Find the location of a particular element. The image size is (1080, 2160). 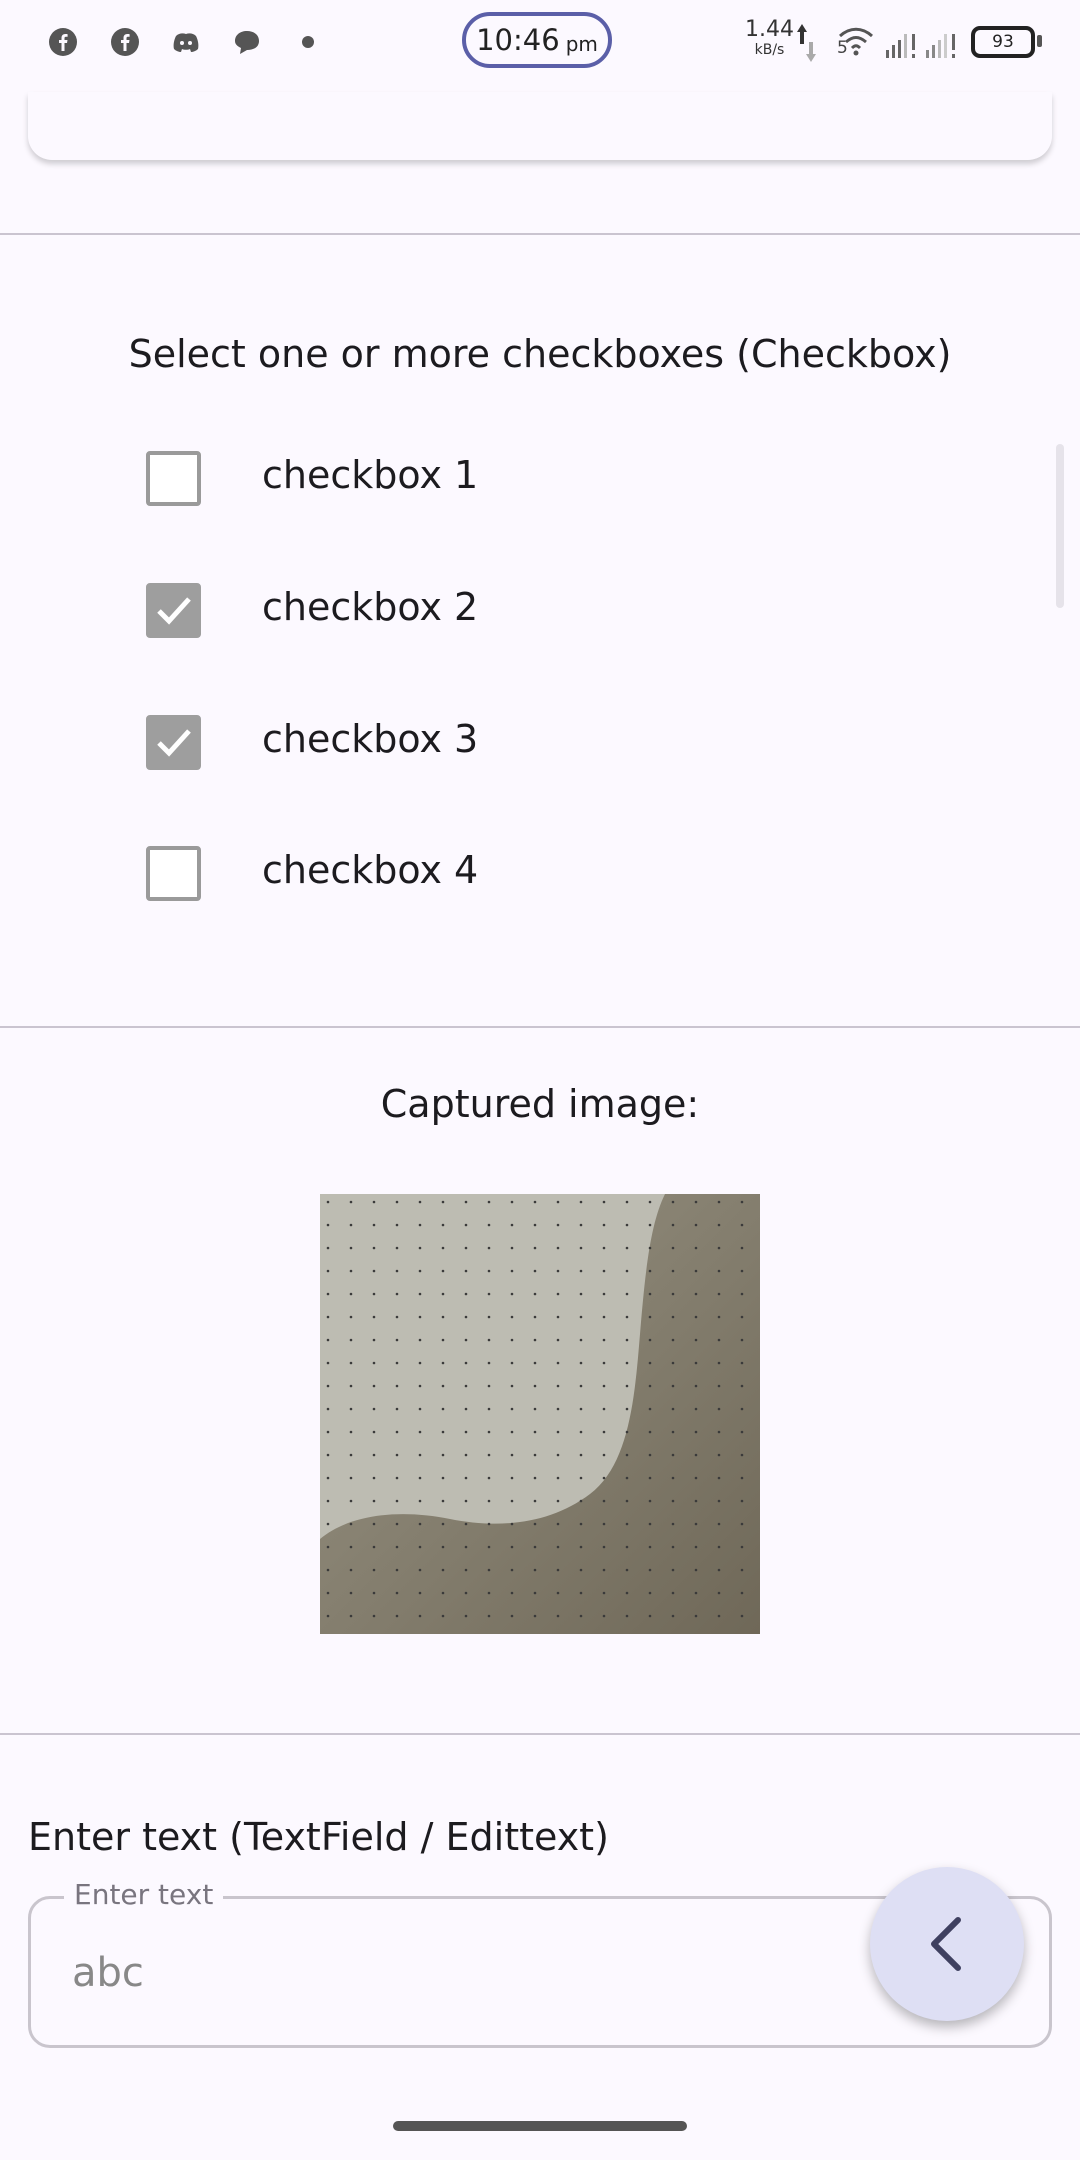

clock-time: 10:46 is located at coordinates (518, 40).